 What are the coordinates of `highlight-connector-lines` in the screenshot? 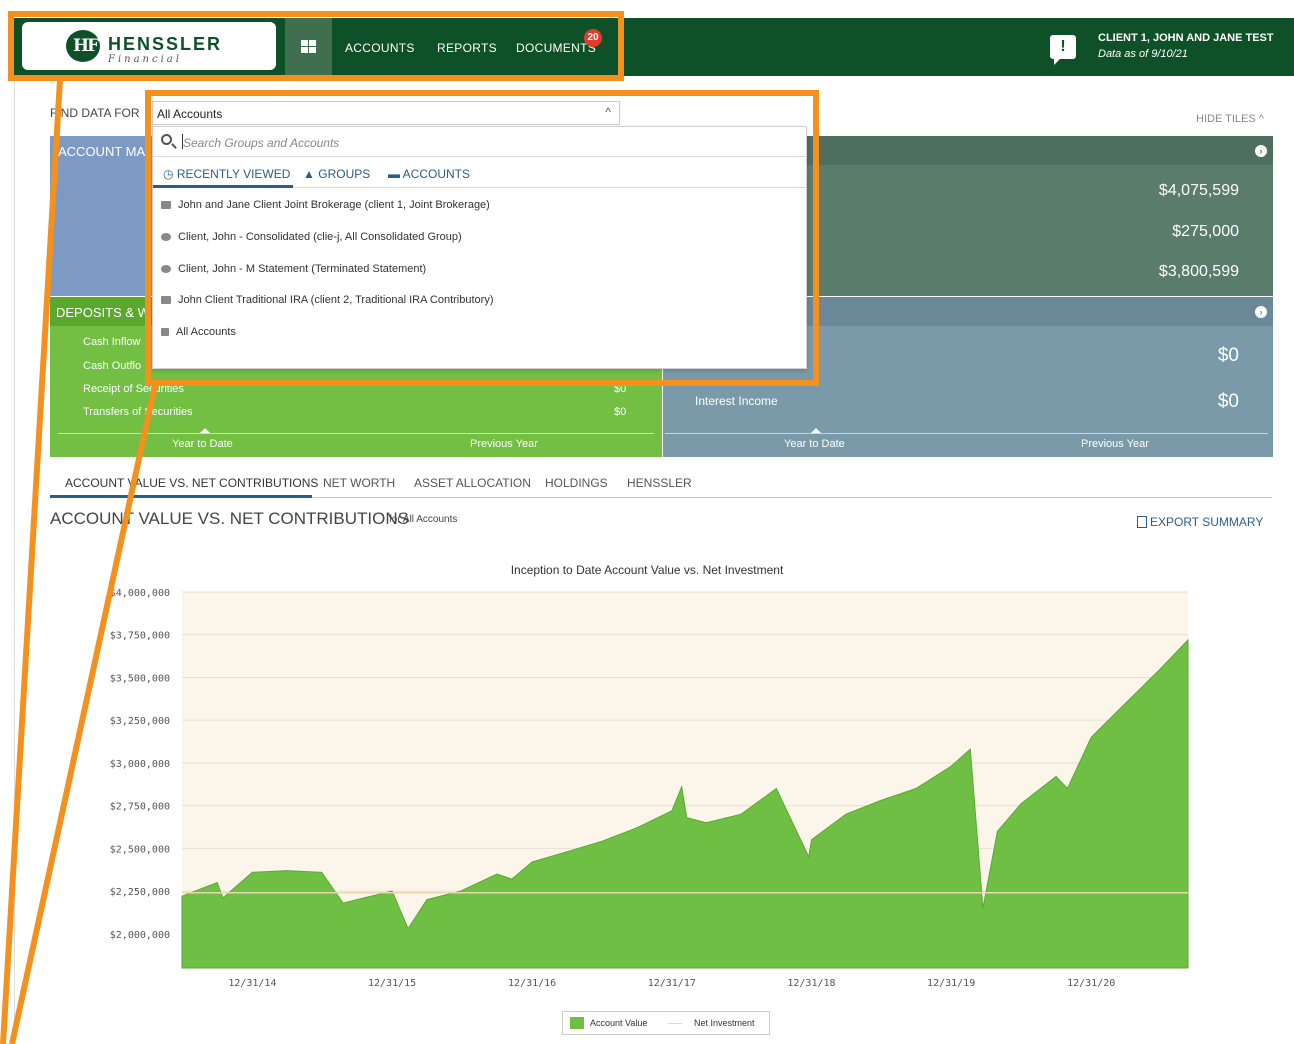 It's located at (79, 561).